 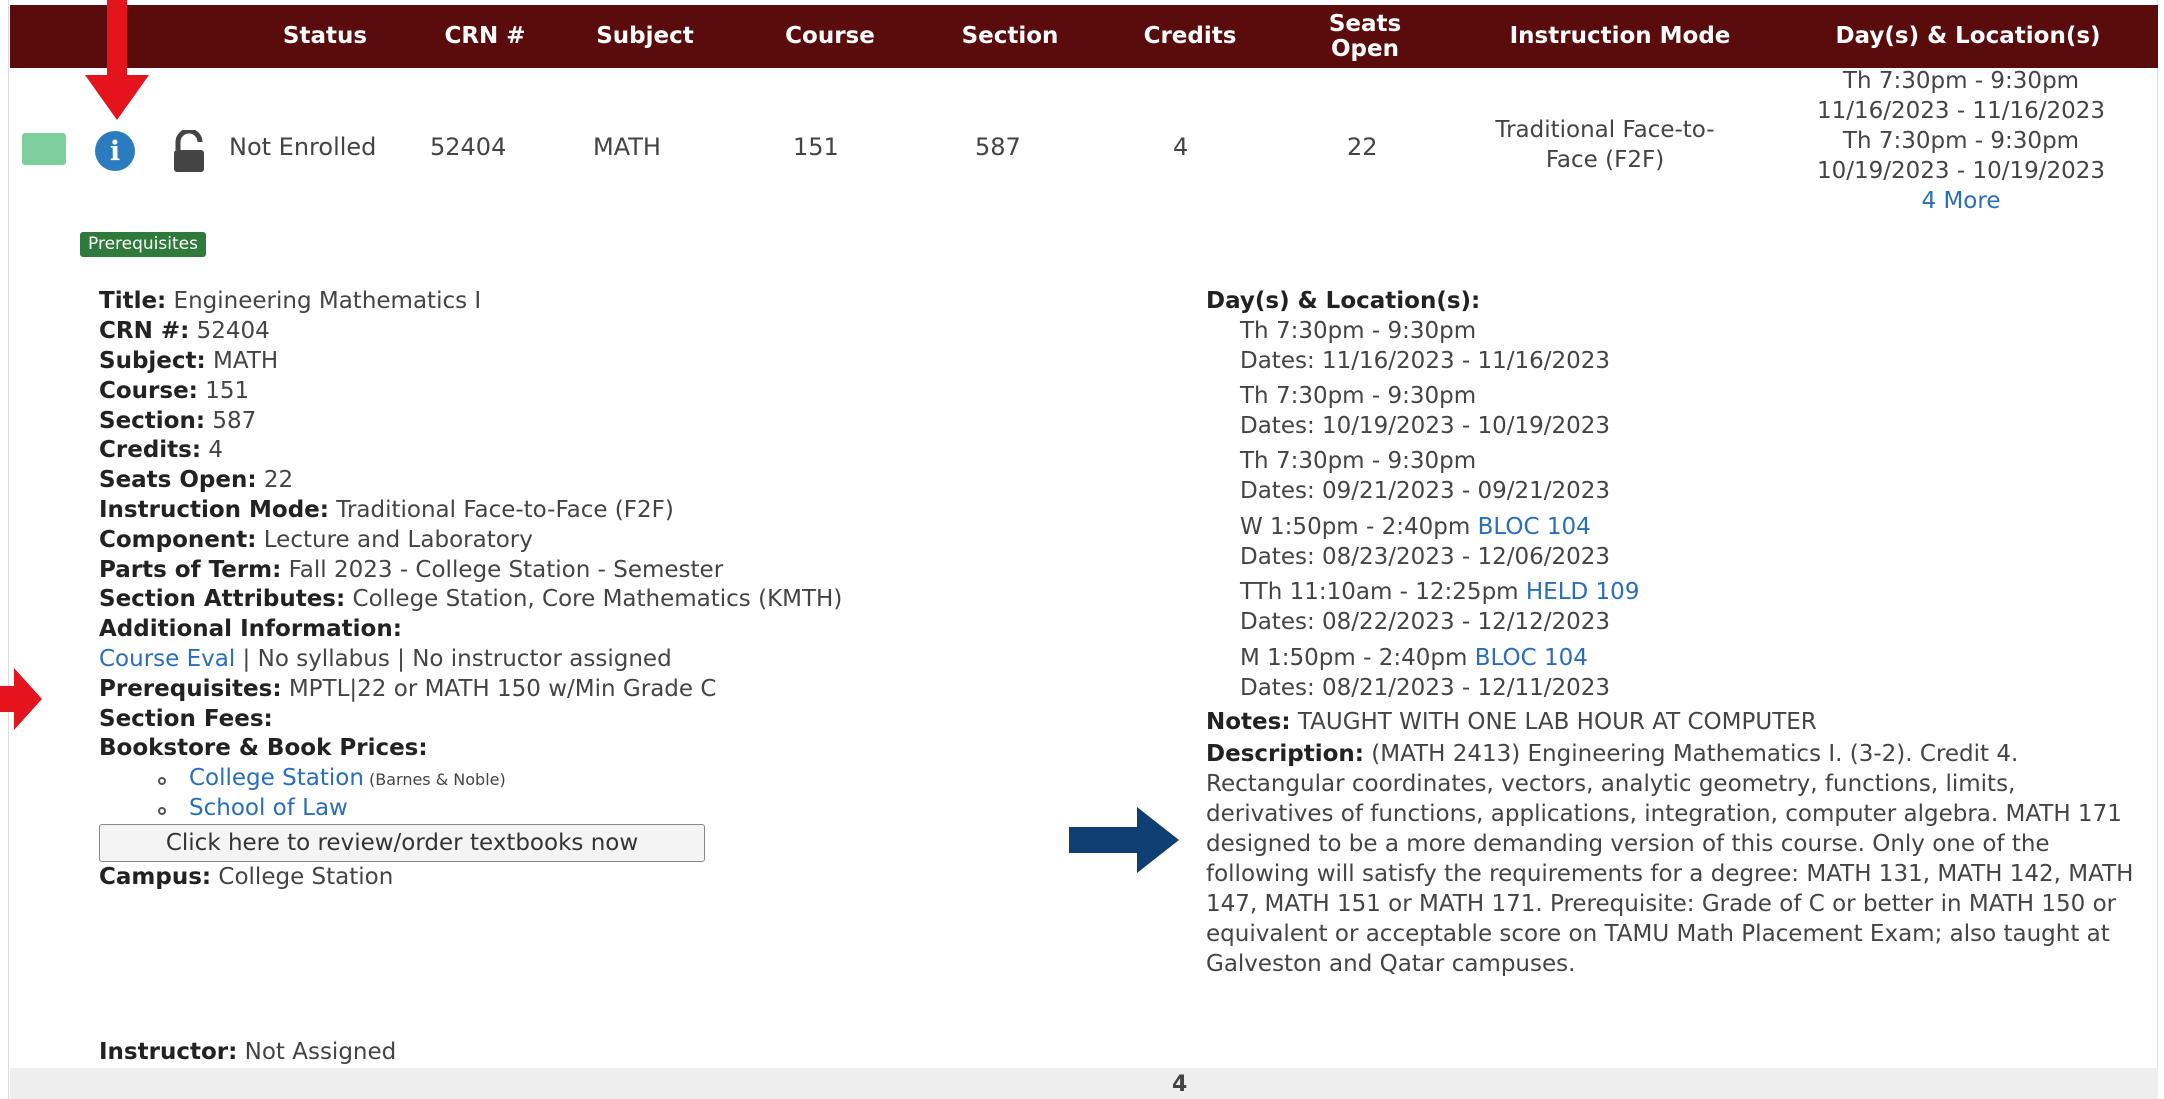 What do you see at coordinates (115, 151) in the screenshot?
I see `info-icon: i` at bounding box center [115, 151].